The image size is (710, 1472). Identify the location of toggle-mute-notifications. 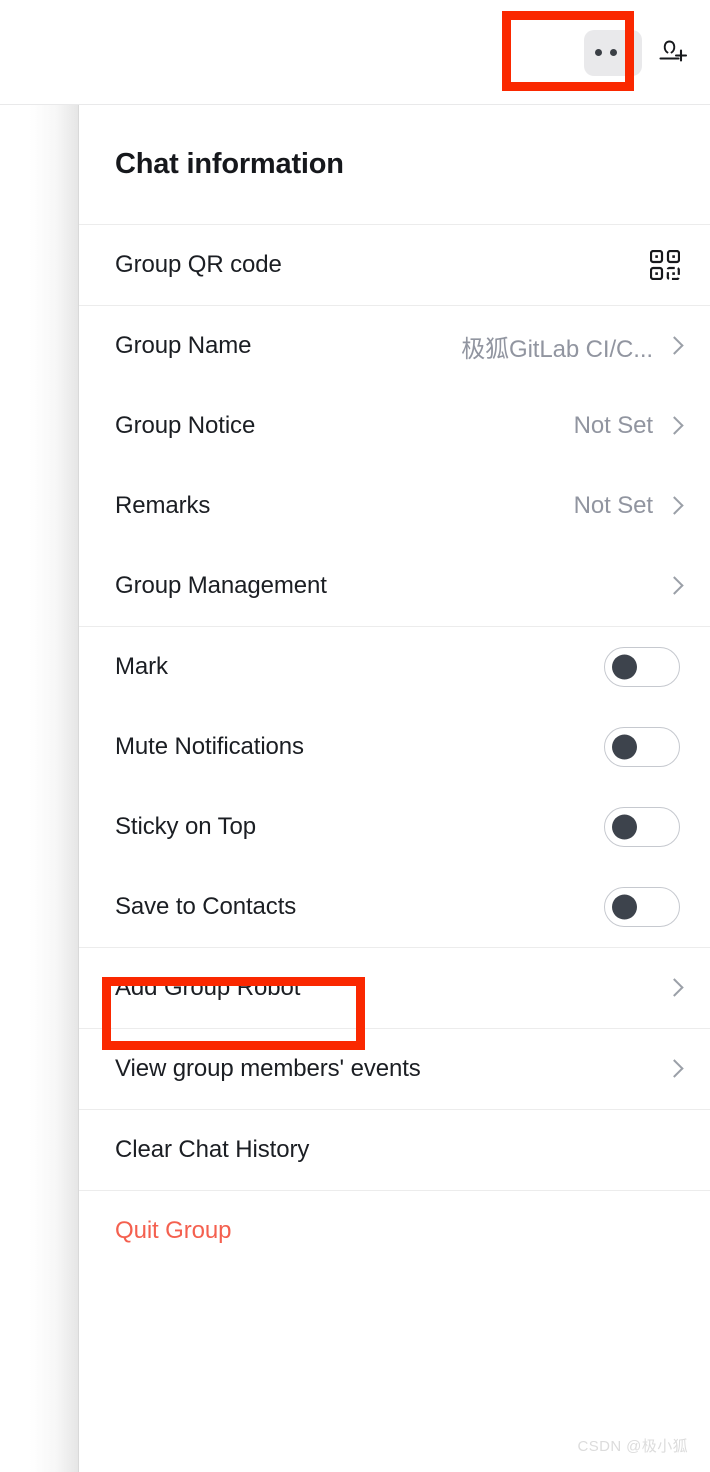
(642, 747).